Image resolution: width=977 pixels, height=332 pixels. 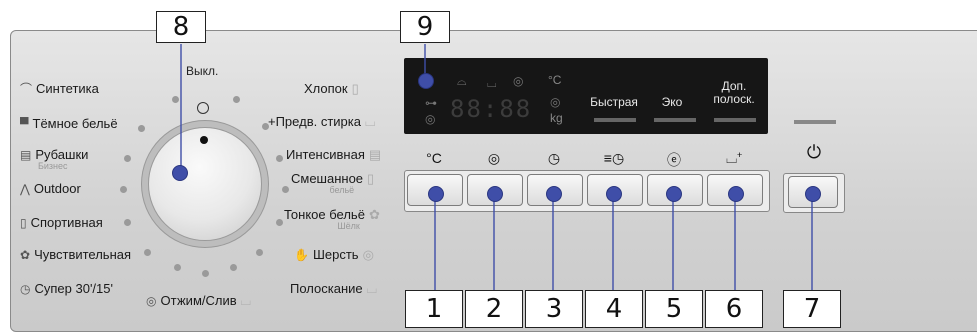 I want to click on spin-unit-icon: ◎, so click(x=555, y=102).